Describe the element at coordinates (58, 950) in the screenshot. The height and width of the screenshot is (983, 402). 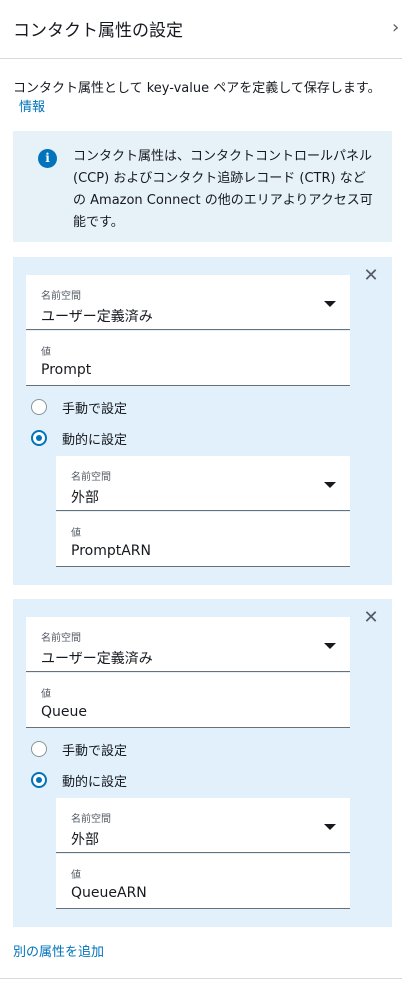
I see `add-attribute-link: 別の属性を追加` at that location.